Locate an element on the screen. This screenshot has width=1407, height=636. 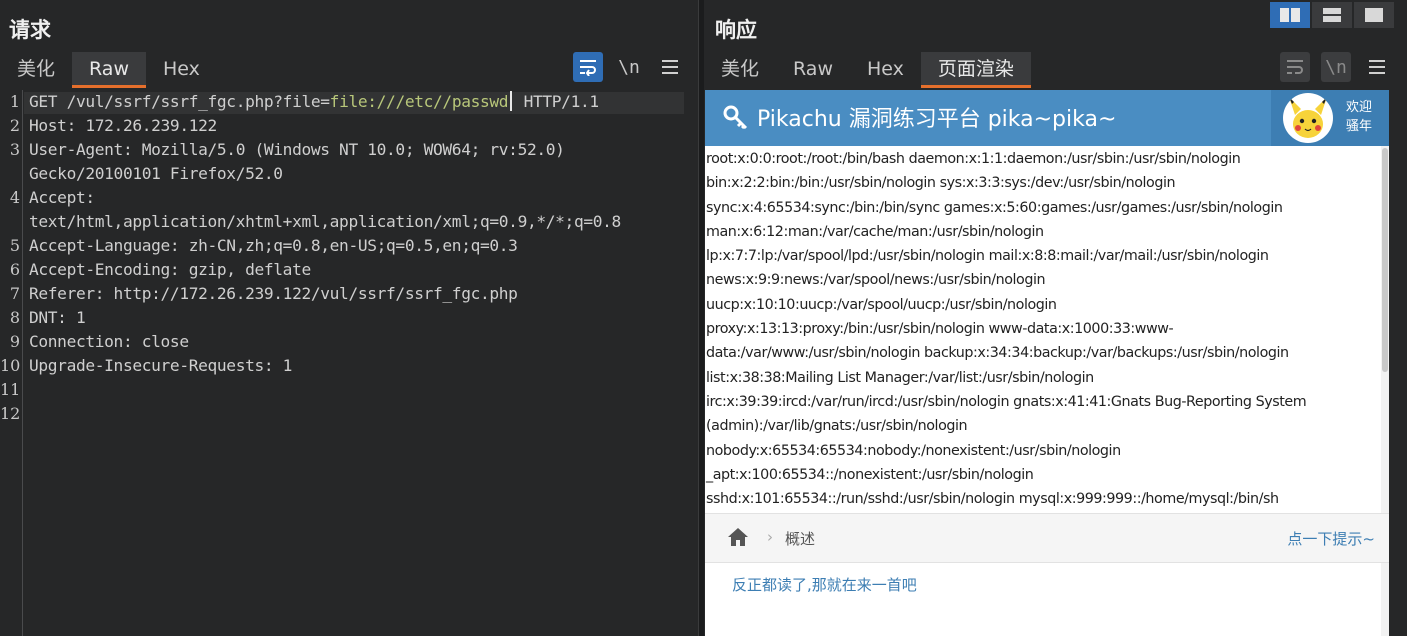
line-number: 6 is located at coordinates (14, 269).